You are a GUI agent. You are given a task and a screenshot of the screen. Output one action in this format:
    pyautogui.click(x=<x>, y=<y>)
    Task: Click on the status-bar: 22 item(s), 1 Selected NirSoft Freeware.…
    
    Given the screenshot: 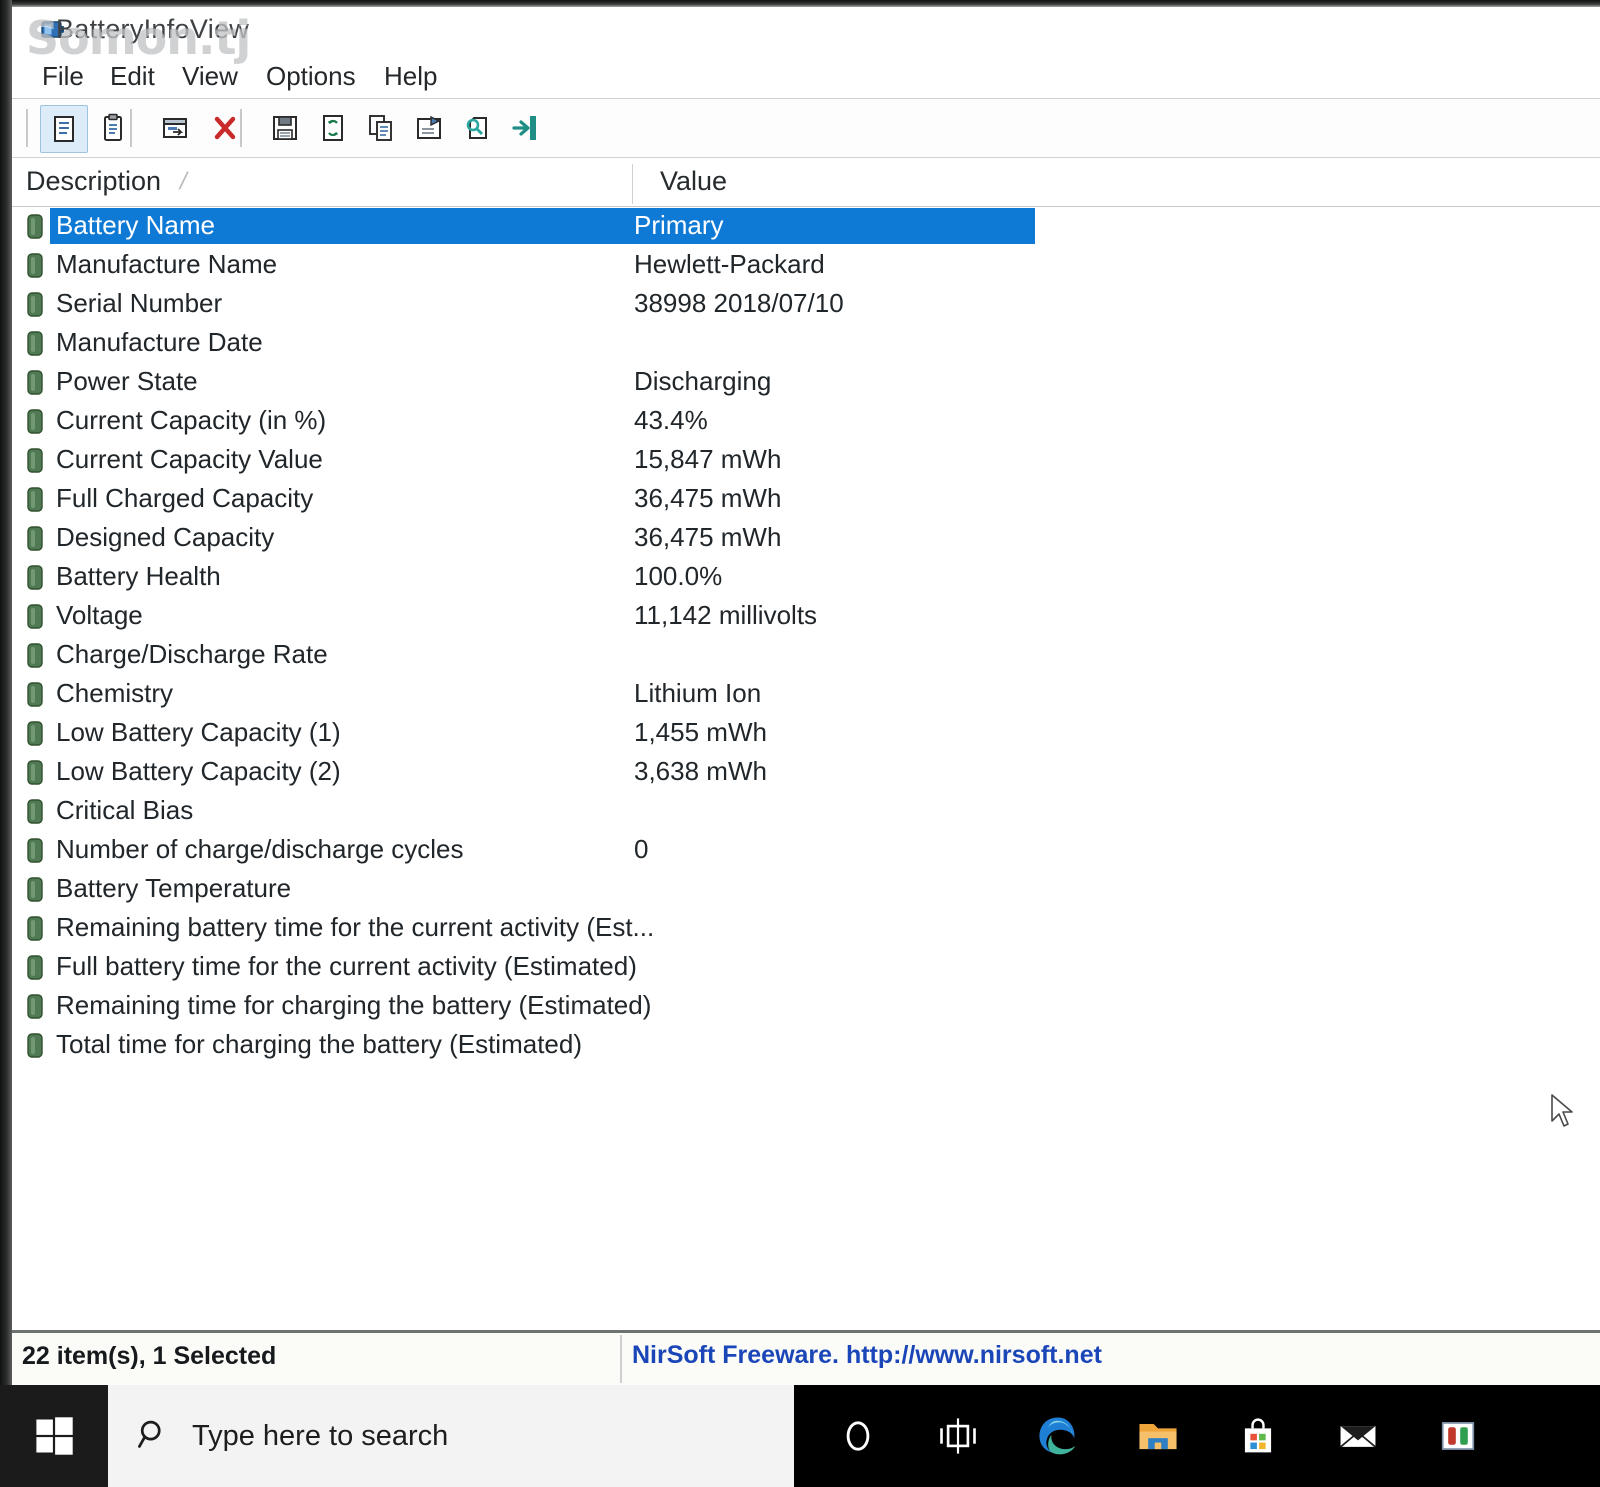 What is the action you would take?
    pyautogui.click(x=806, y=1357)
    